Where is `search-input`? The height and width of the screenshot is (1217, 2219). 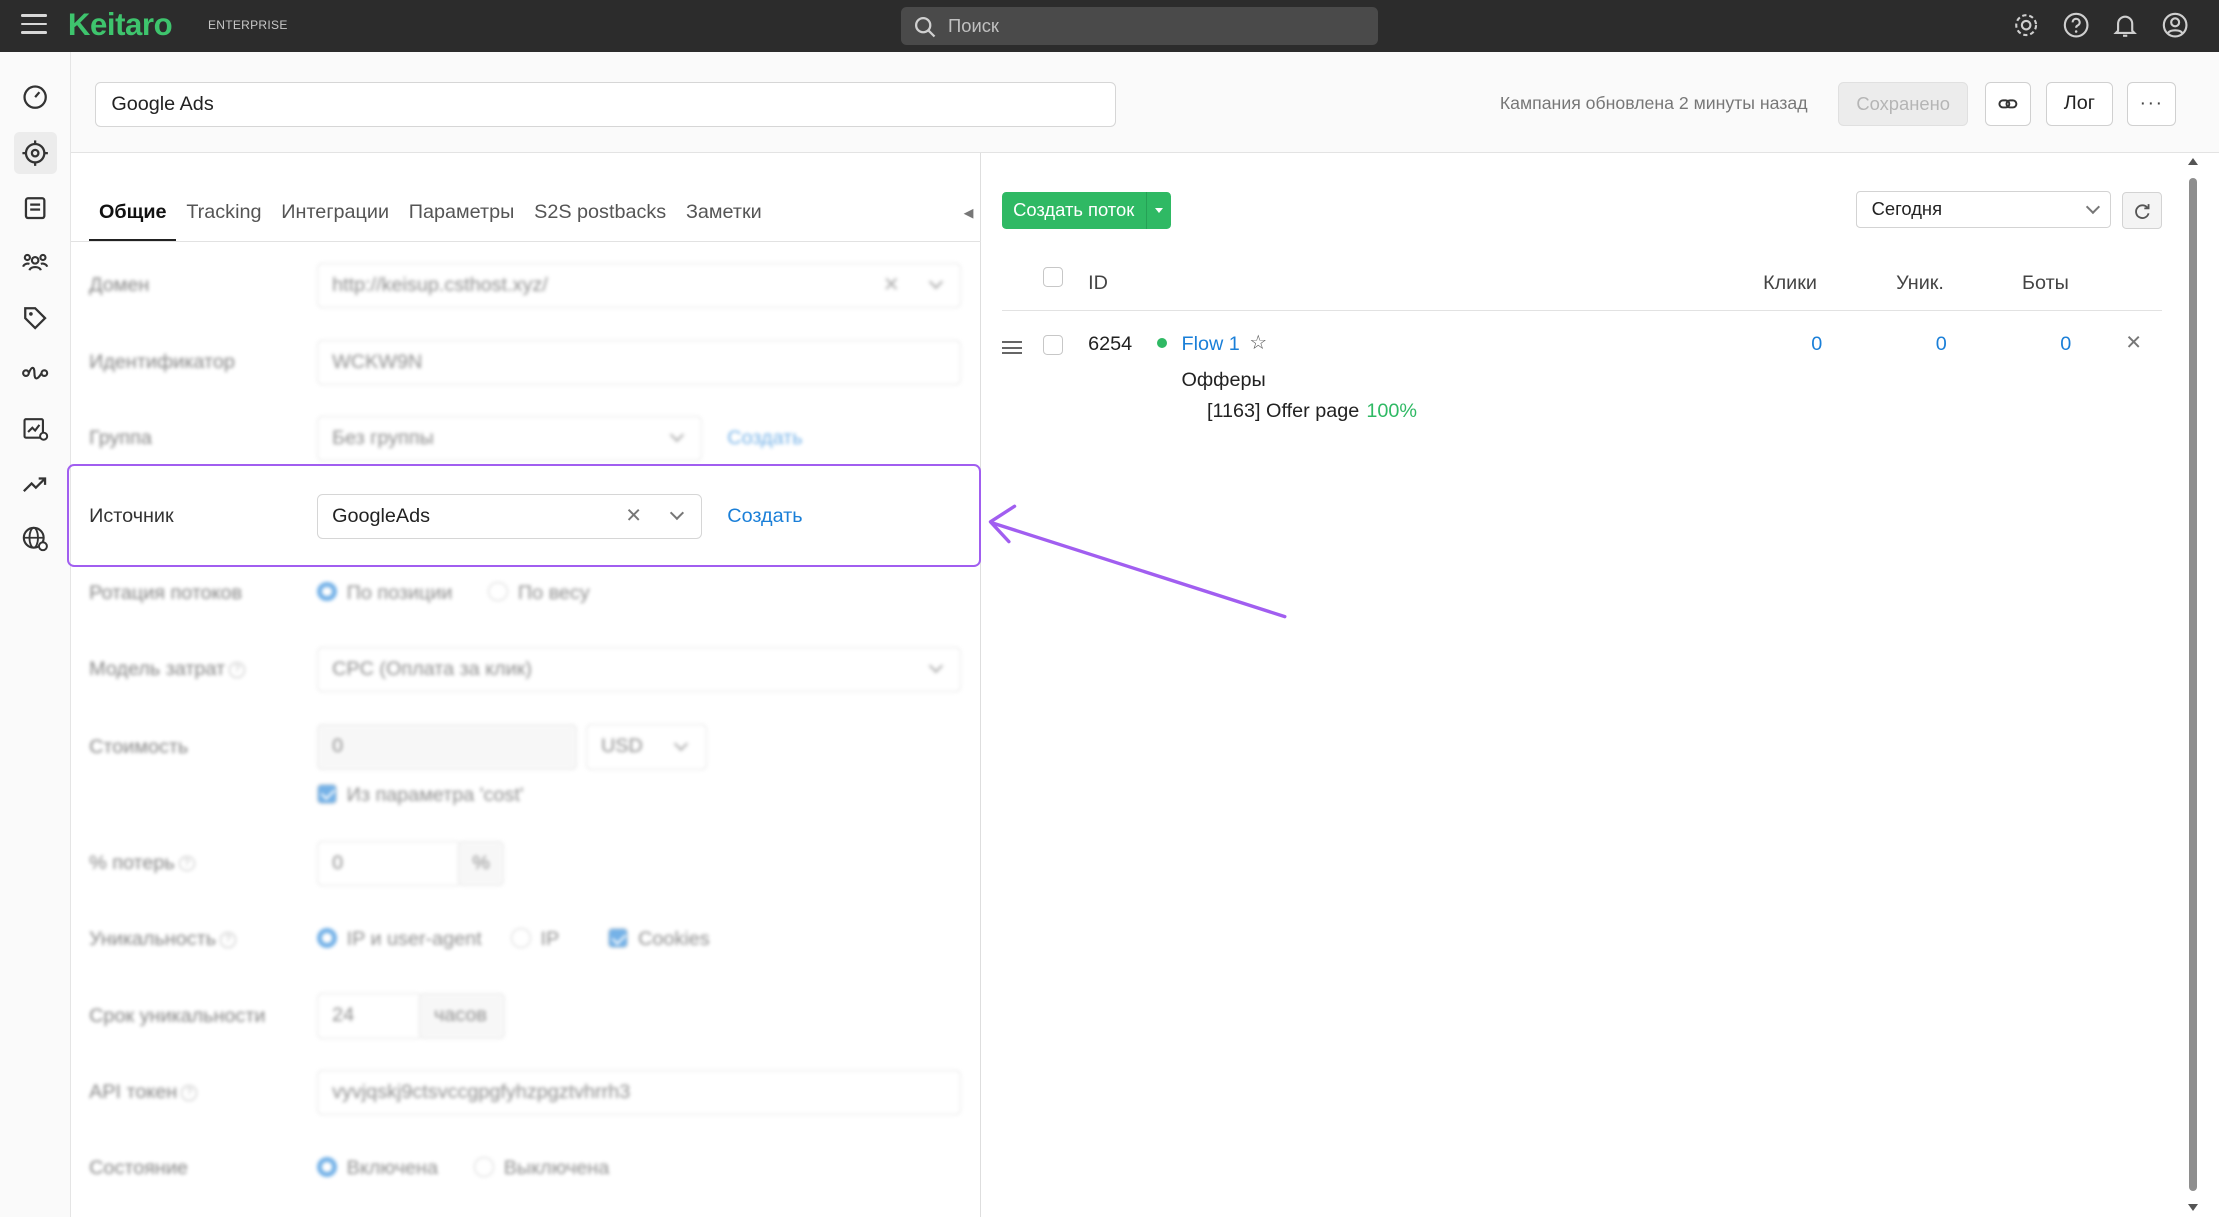
search-input is located at coordinates (1153, 26).